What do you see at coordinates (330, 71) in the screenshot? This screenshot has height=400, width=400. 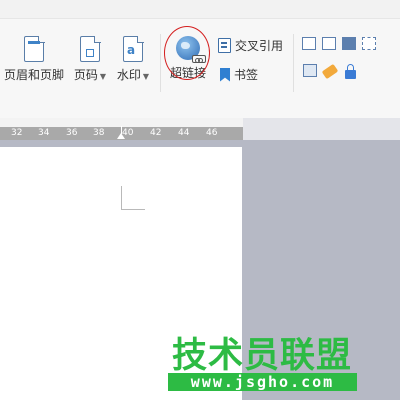 I see `eraser-icon` at bounding box center [330, 71].